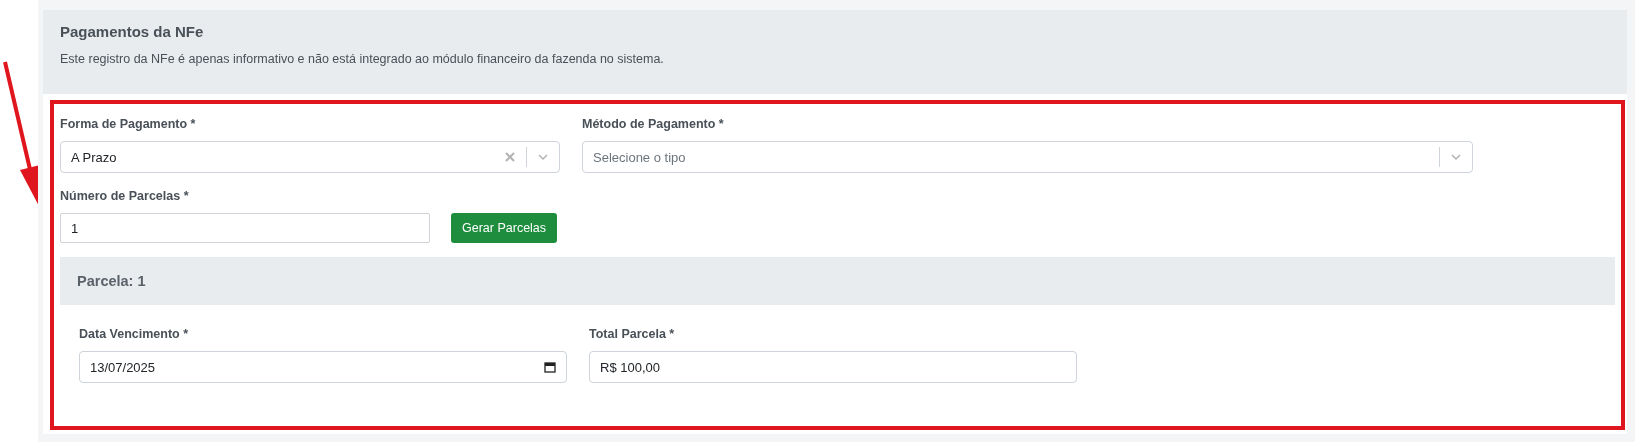 The image size is (1635, 442). Describe the element at coordinates (653, 124) in the screenshot. I see `field-label: Método de Pagamento *` at that location.